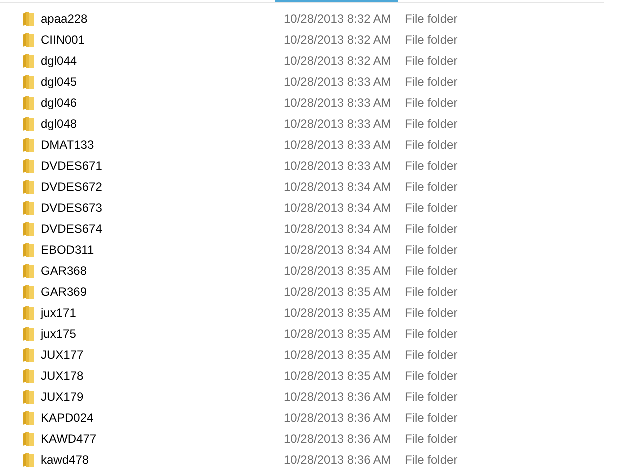 Image resolution: width=620 pixels, height=473 pixels. I want to click on folder-name: GAR369, so click(162, 291).